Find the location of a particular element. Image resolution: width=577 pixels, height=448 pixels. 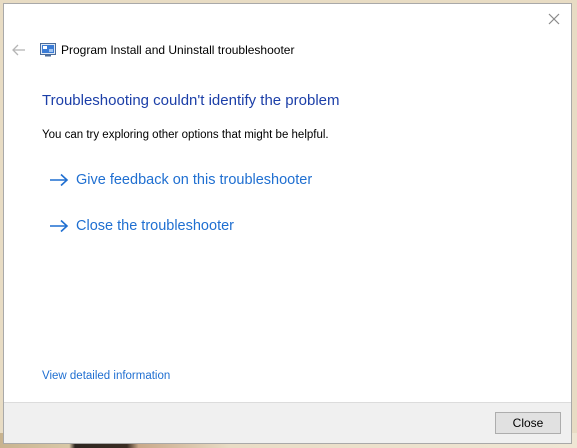

close-troubleshooter-link: Close the troubleshooter is located at coordinates (141, 226).